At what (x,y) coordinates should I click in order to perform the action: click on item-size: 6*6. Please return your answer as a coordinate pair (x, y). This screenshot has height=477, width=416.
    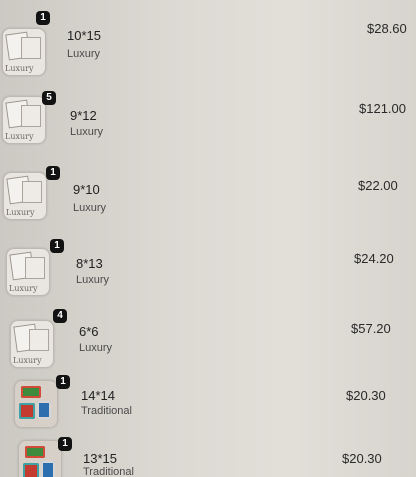
    Looking at the image, I should click on (89, 331).